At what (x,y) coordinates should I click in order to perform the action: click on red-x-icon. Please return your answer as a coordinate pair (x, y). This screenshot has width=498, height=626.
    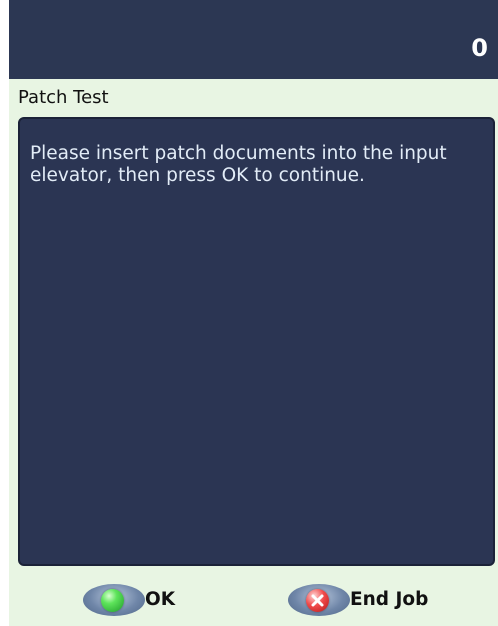
    Looking at the image, I should click on (319, 600).